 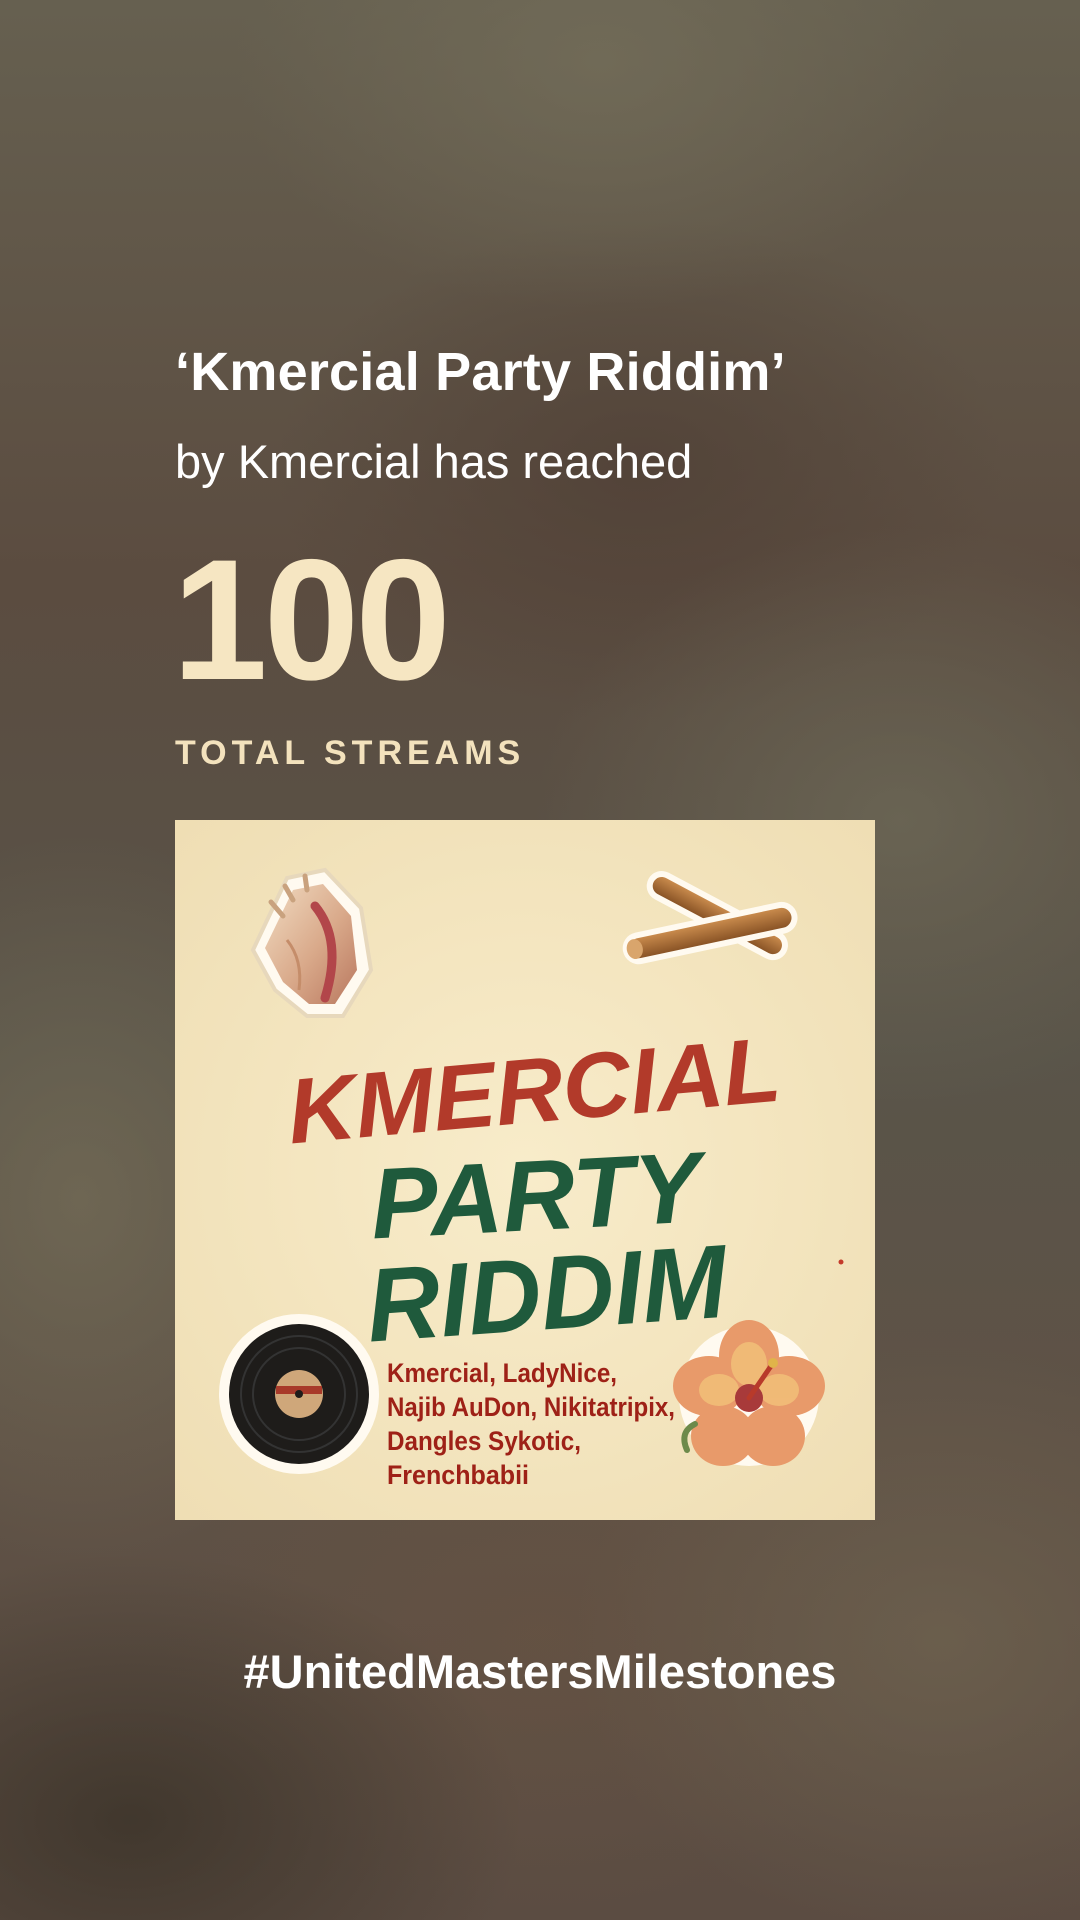 What do you see at coordinates (480, 372) in the screenshot?
I see `song-title: ‘Kmercial Party Riddim’` at bounding box center [480, 372].